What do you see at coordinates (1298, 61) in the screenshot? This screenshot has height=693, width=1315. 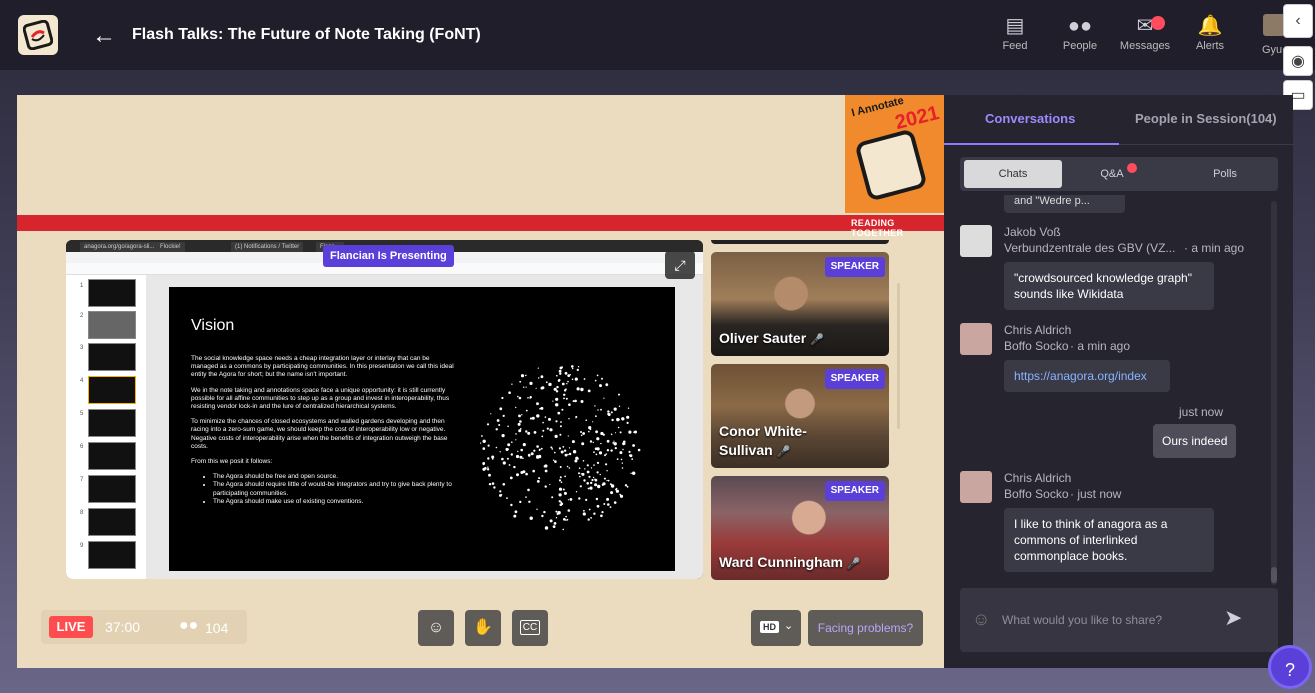 I see `eye-icon: ◉` at bounding box center [1298, 61].